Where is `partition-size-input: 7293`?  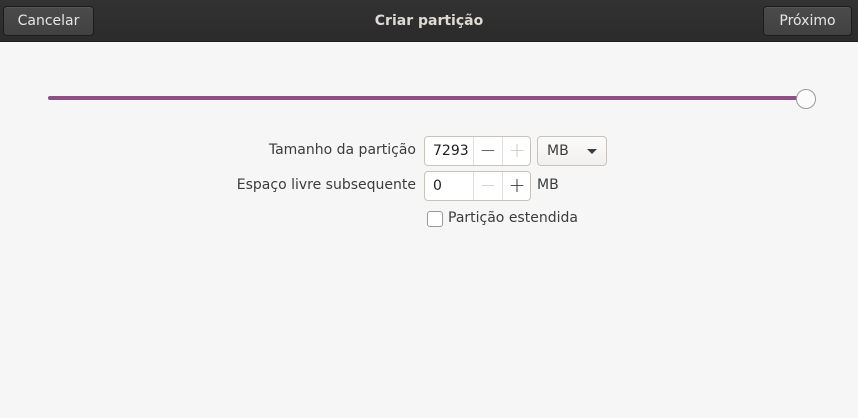
partition-size-input: 7293 is located at coordinates (451, 151).